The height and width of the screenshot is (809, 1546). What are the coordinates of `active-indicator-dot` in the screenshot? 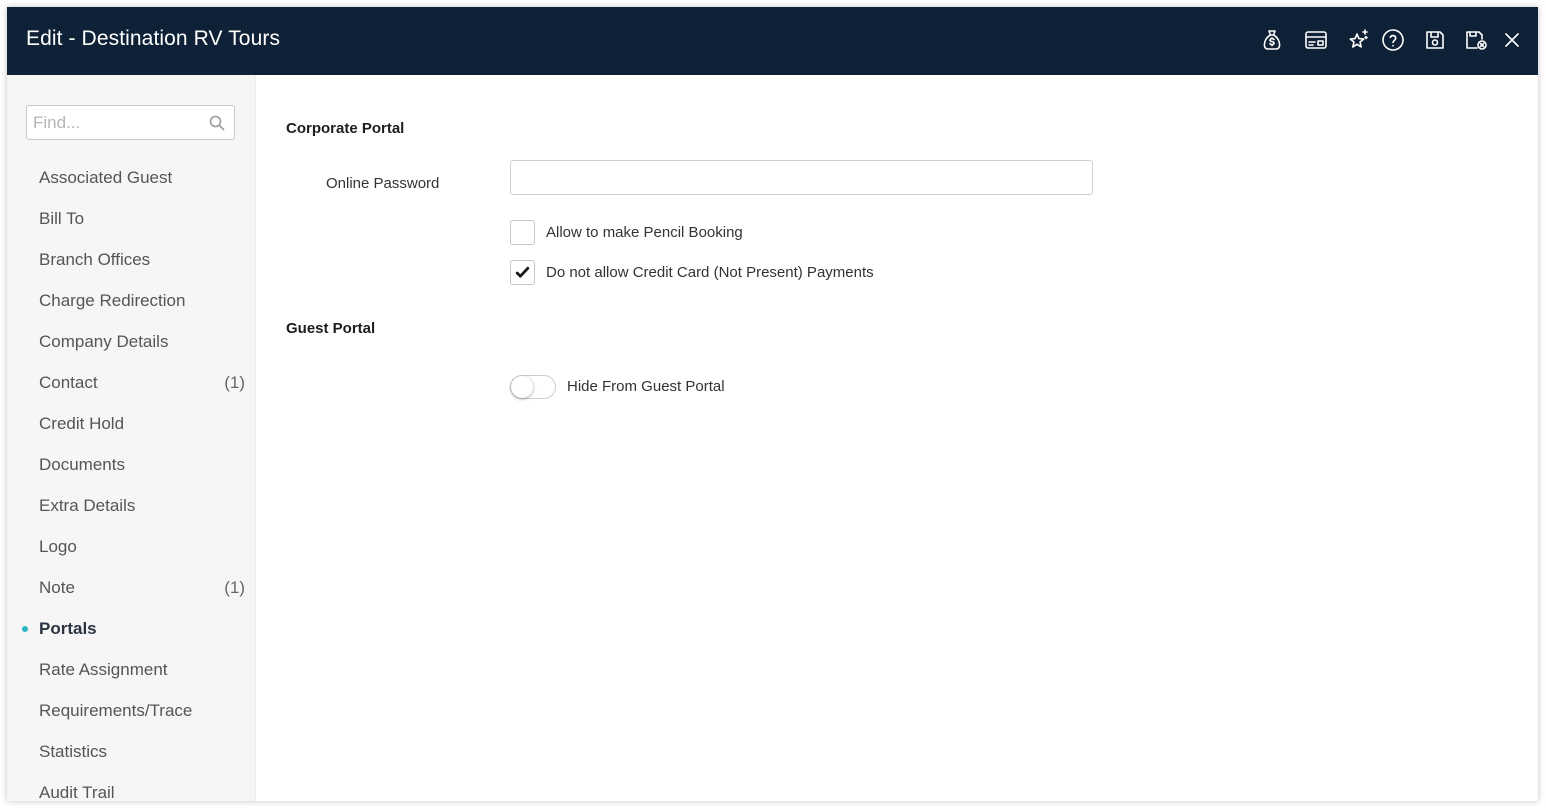 It's located at (25, 629).